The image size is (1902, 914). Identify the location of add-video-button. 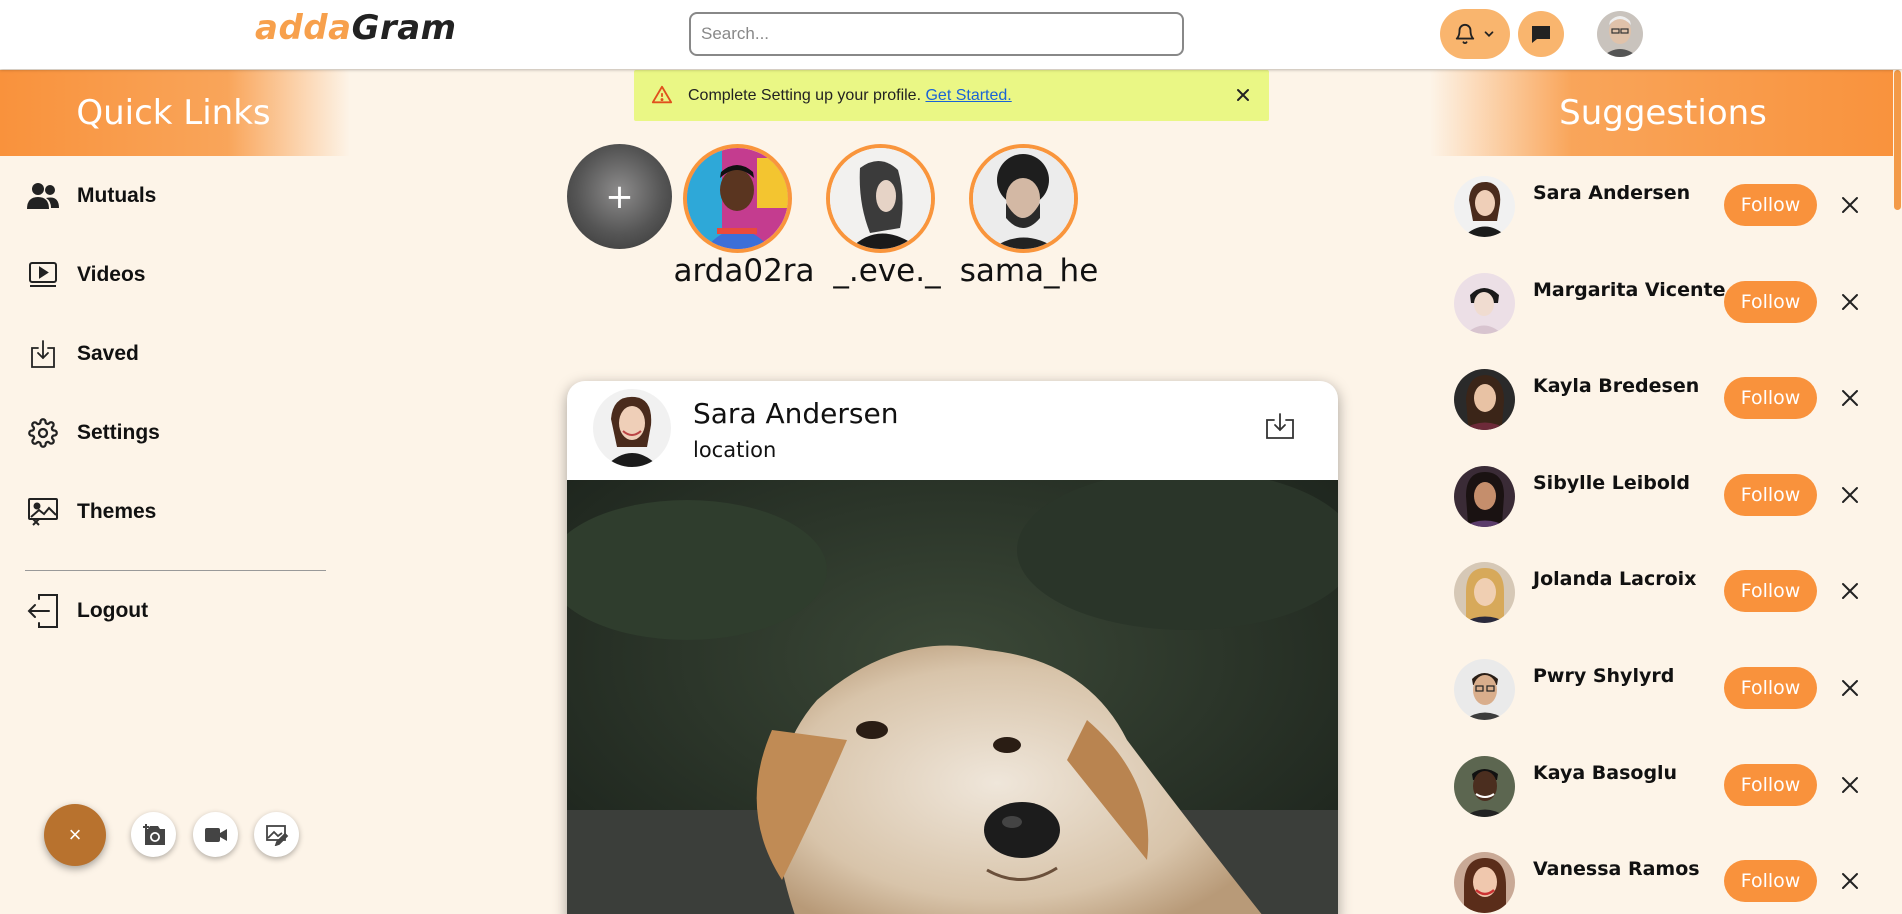
(215, 834).